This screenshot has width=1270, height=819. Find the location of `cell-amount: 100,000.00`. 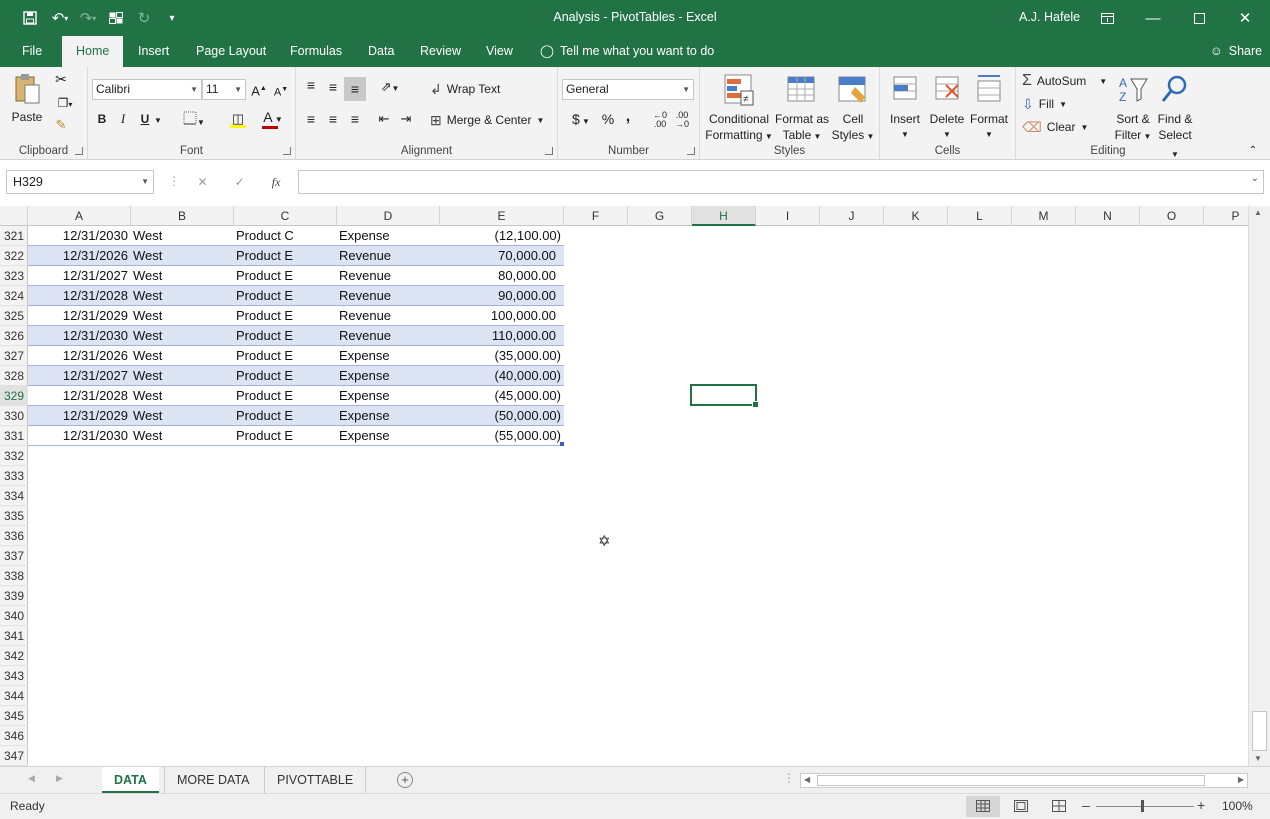

cell-amount: 100,000.00 is located at coordinates (499, 316).